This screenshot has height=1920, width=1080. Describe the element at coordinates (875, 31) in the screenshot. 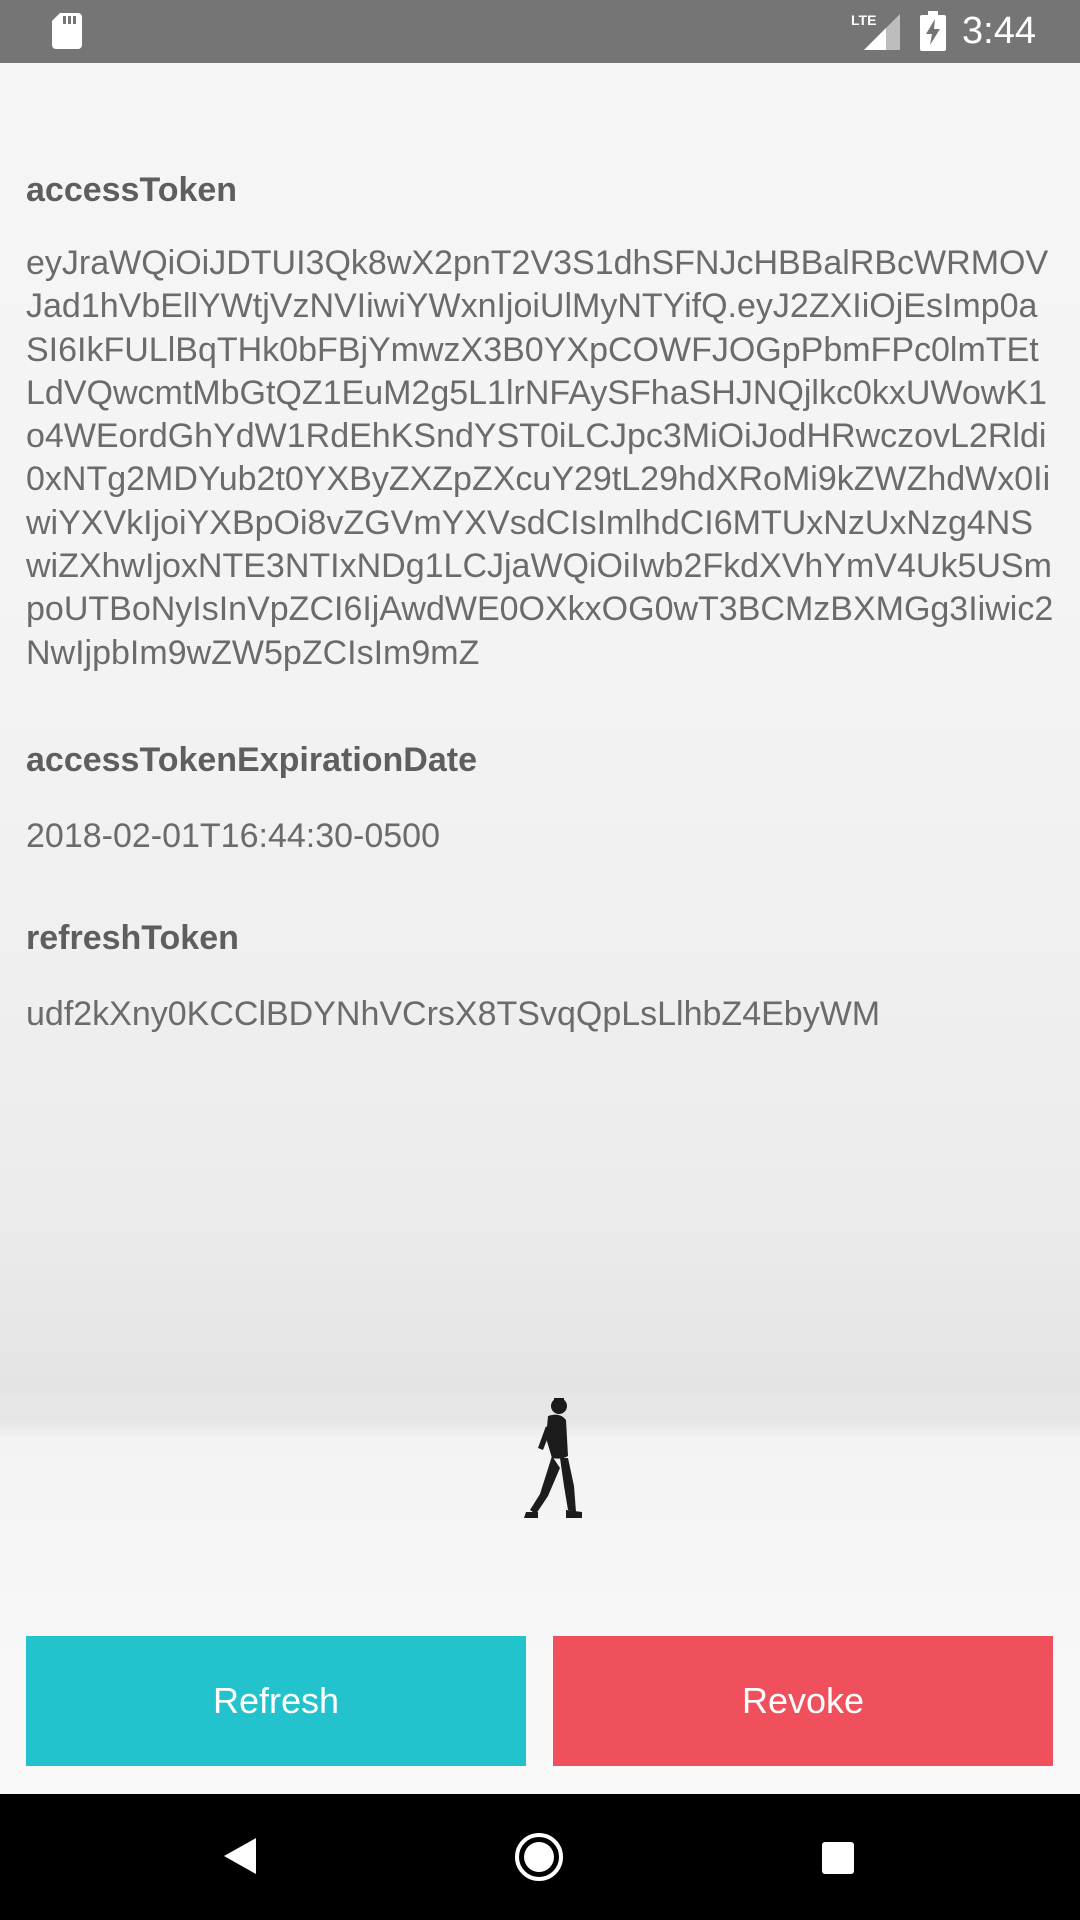

I see `lte-signal-icon: LTE` at that location.